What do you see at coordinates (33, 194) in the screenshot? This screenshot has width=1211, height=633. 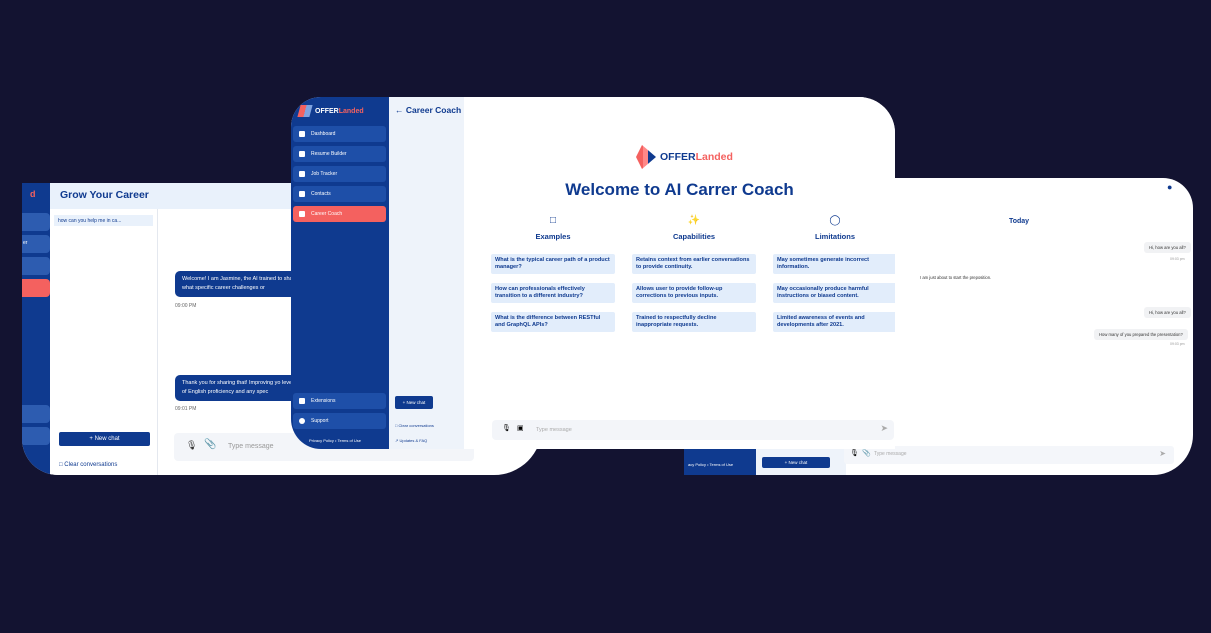 I see `logo-fragment: d` at bounding box center [33, 194].